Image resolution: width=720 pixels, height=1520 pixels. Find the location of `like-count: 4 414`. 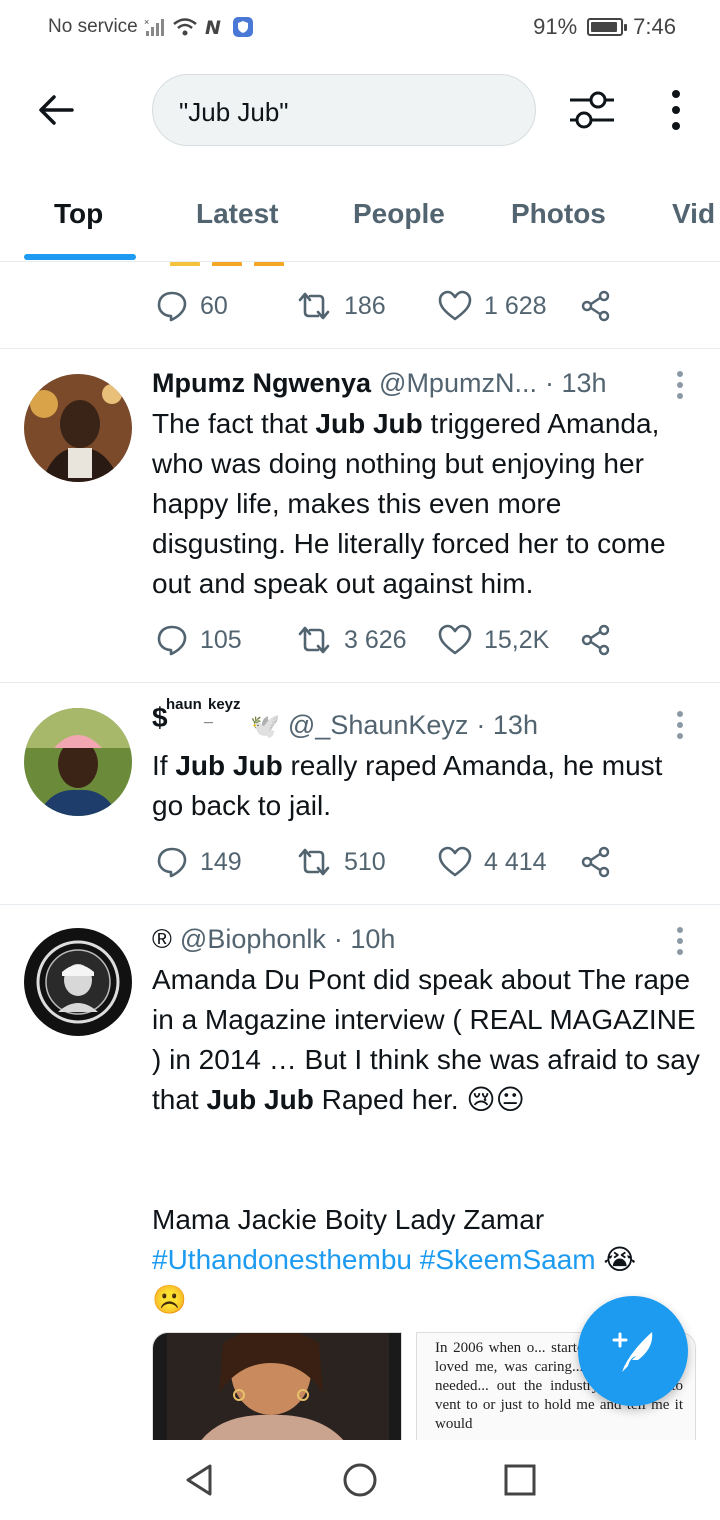

like-count: 4 414 is located at coordinates (515, 861).